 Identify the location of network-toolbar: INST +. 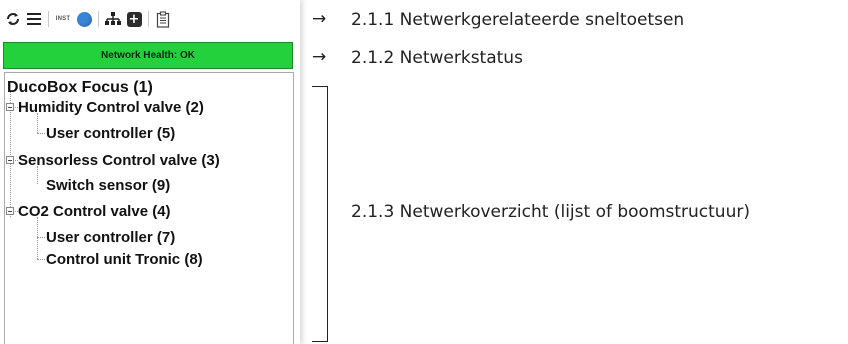
(148, 19).